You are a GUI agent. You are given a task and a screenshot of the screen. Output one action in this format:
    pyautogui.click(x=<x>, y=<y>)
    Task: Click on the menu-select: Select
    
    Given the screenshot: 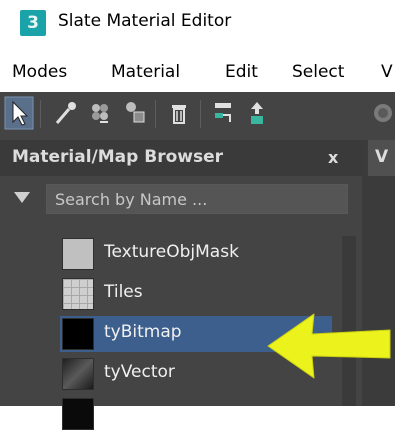 What is the action you would take?
    pyautogui.click(x=318, y=72)
    